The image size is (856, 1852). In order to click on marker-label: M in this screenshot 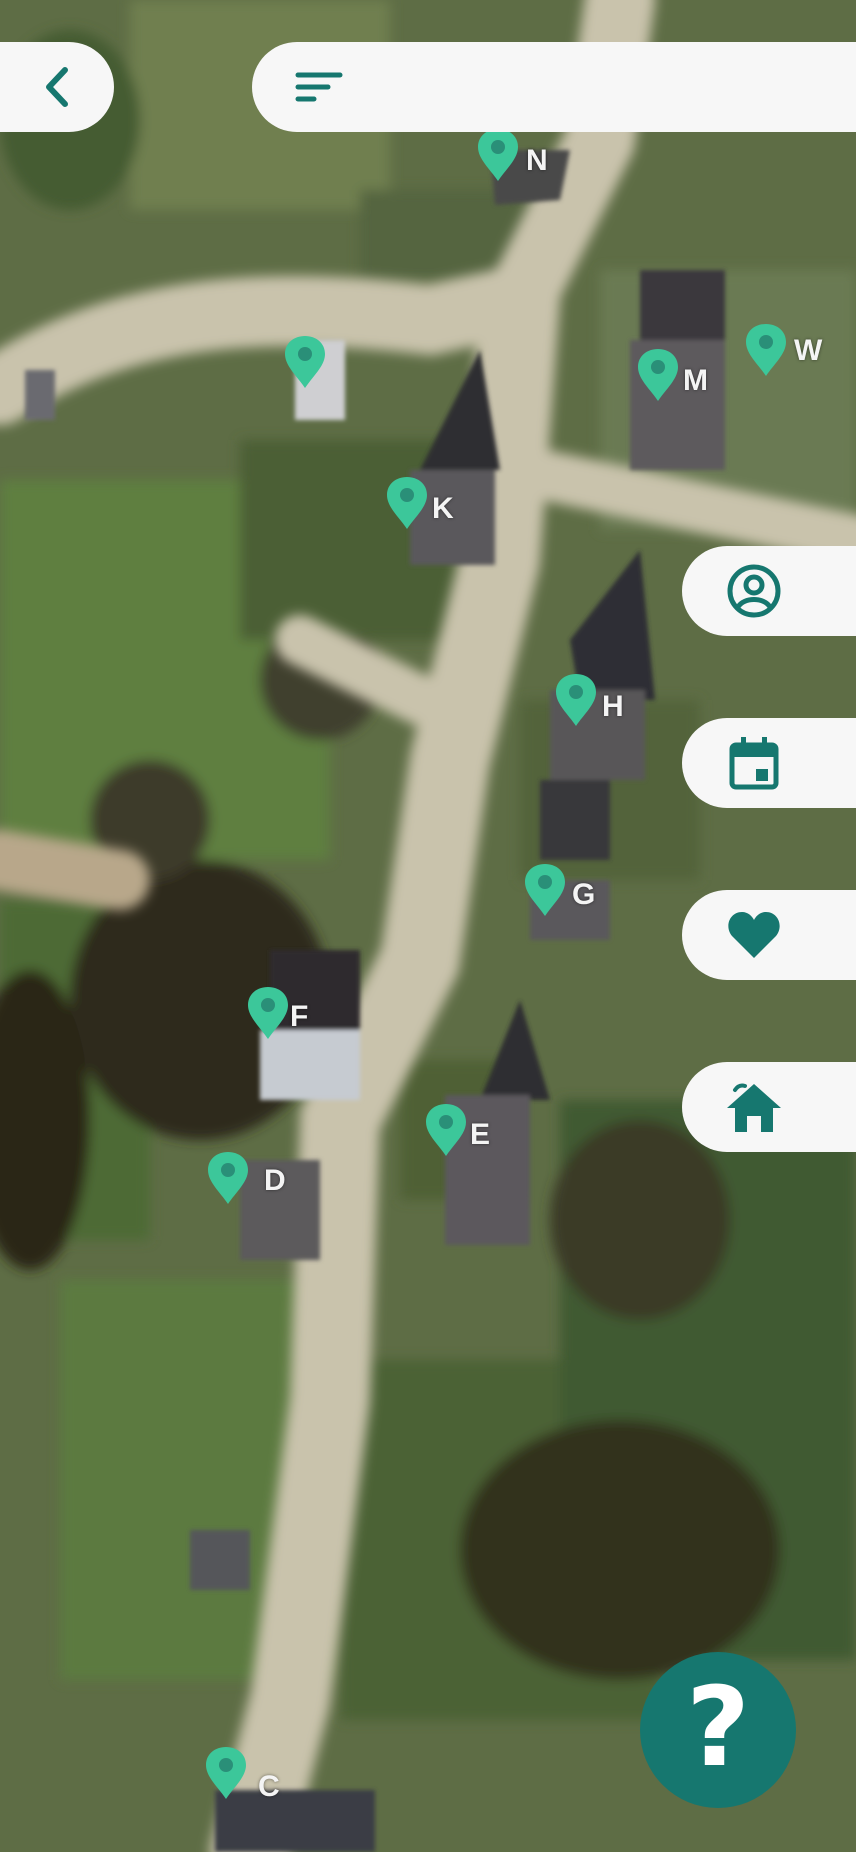, I will do `click(695, 380)`.